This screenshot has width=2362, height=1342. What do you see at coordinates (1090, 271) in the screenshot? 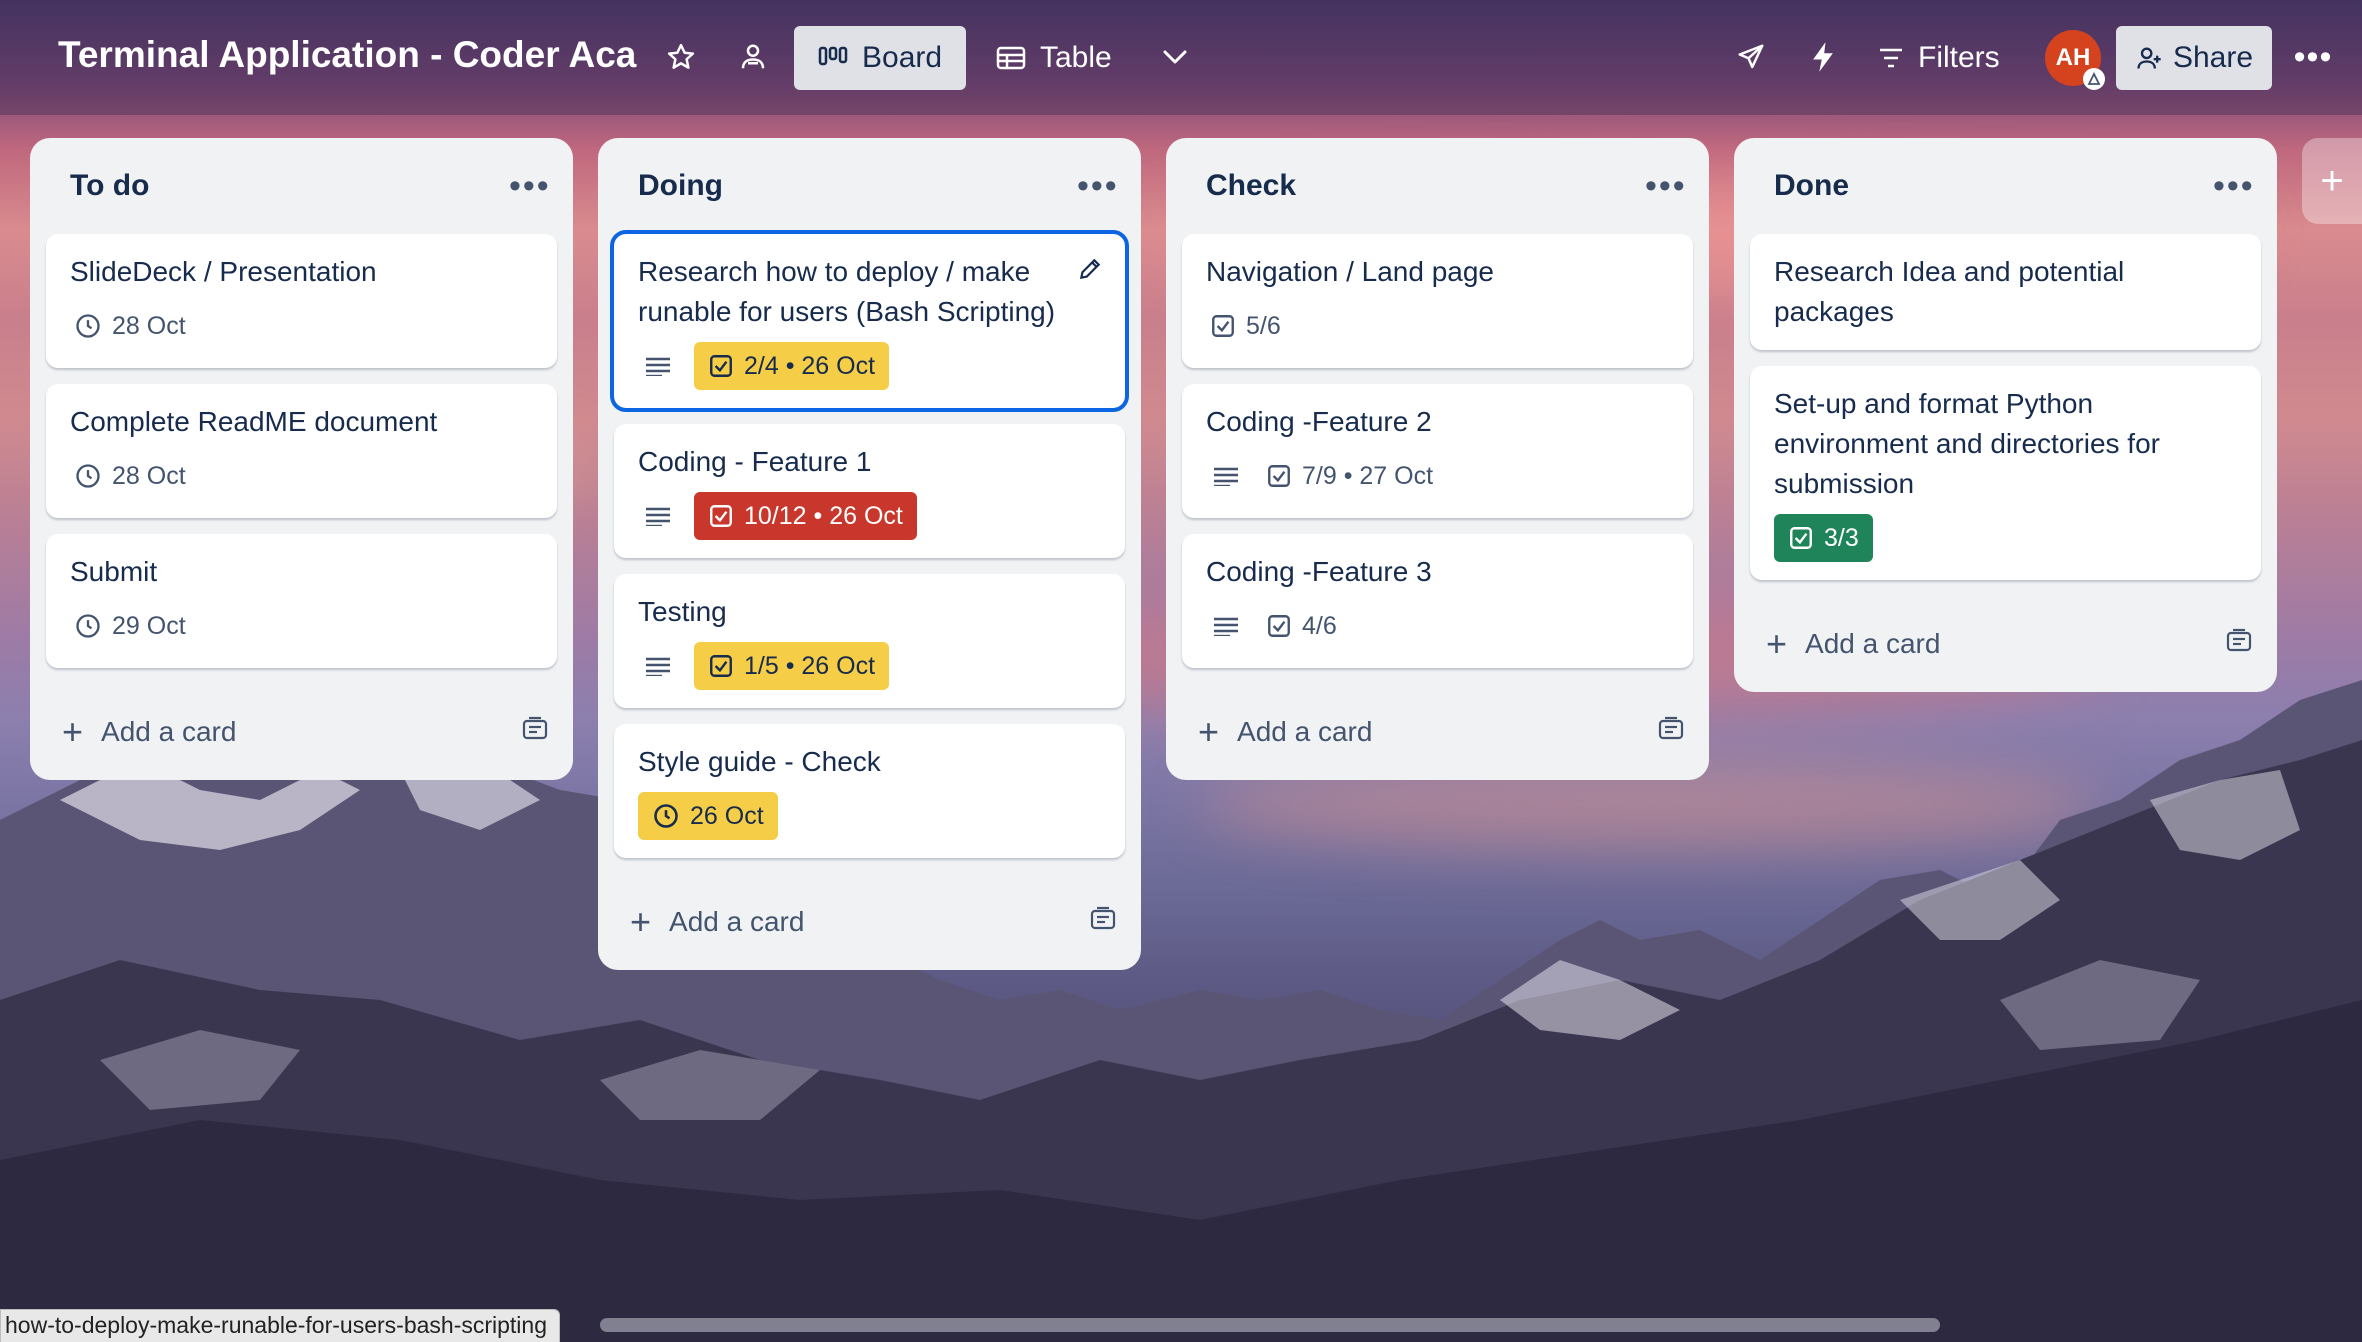
I see `pencil-icon` at bounding box center [1090, 271].